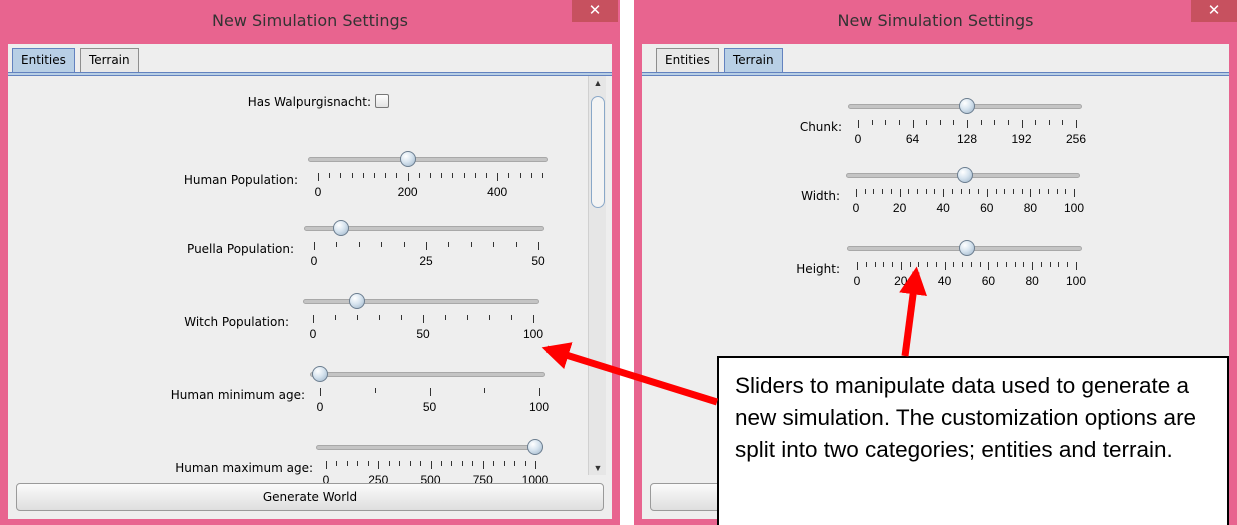 The image size is (1237, 525). I want to click on chunk-tick-label: 192, so click(1021, 139).